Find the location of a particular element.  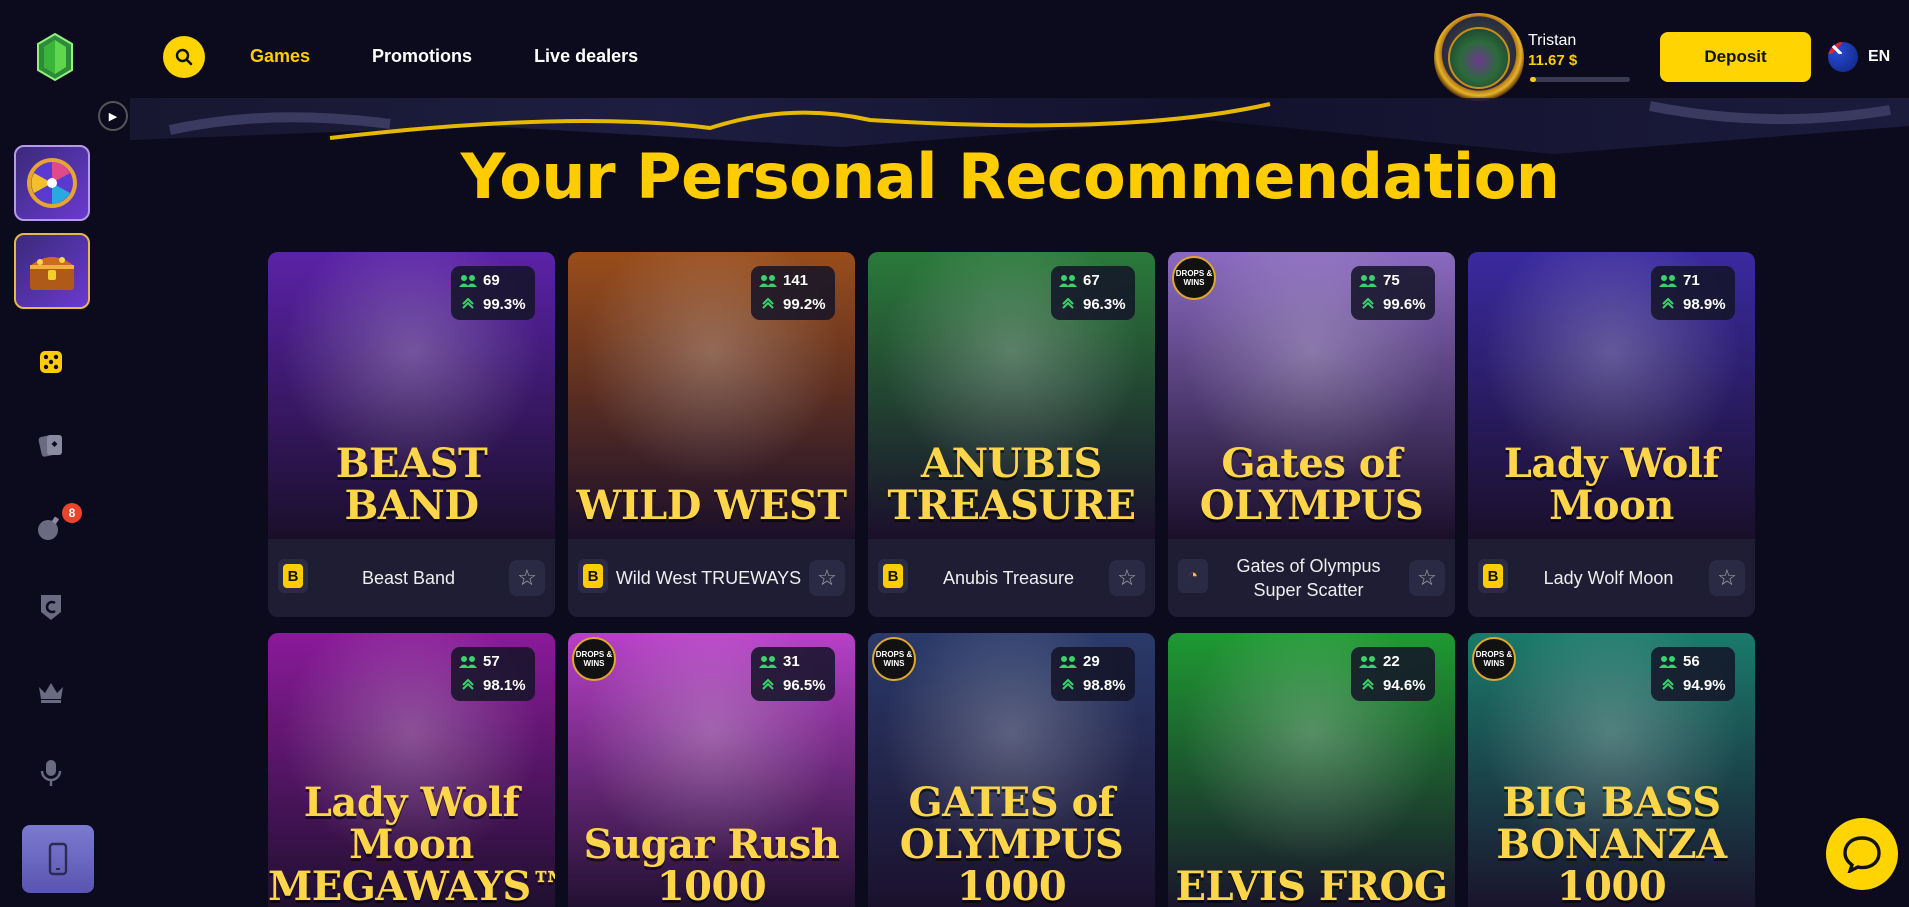

game-thumbnail: Lady Wolf Moon MEGAWAYS™ 57 98.1% is located at coordinates (411, 770).